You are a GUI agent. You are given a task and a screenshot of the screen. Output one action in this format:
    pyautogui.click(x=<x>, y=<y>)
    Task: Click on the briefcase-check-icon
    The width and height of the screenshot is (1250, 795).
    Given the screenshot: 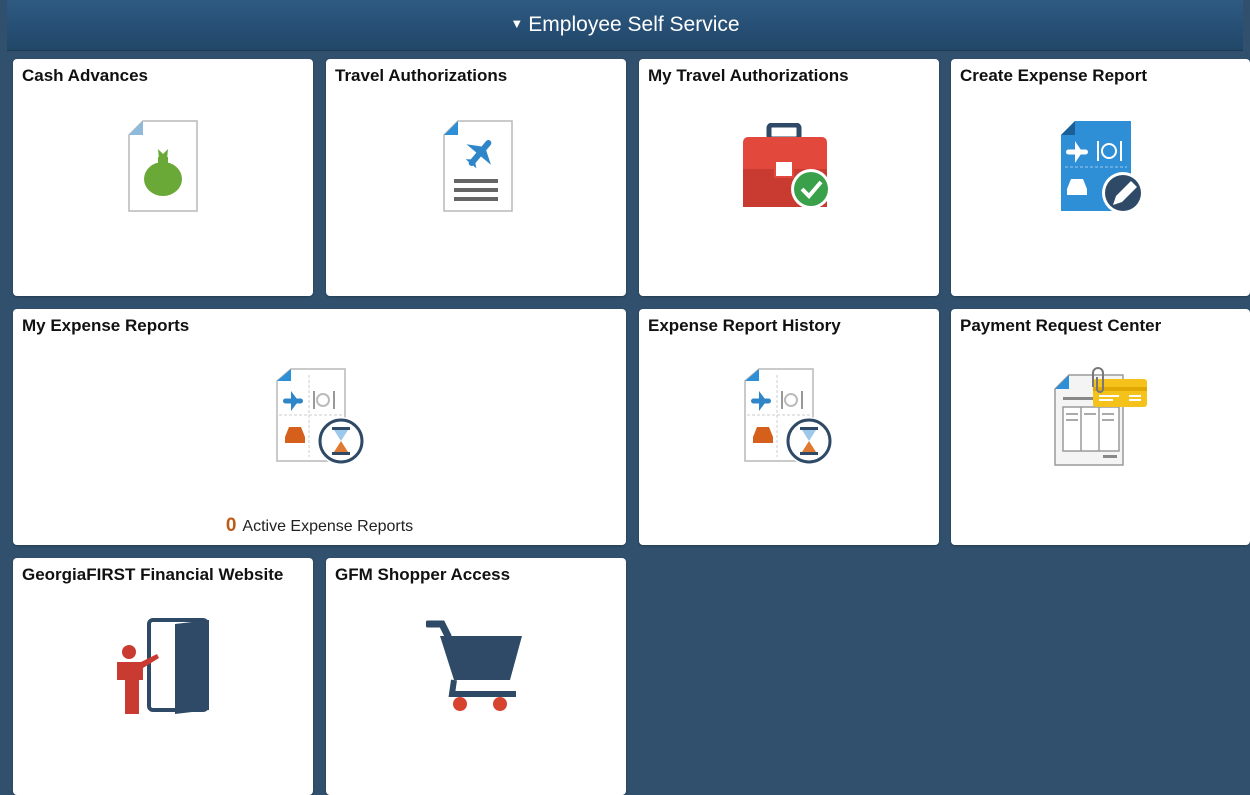 What is the action you would take?
    pyautogui.click(x=789, y=171)
    